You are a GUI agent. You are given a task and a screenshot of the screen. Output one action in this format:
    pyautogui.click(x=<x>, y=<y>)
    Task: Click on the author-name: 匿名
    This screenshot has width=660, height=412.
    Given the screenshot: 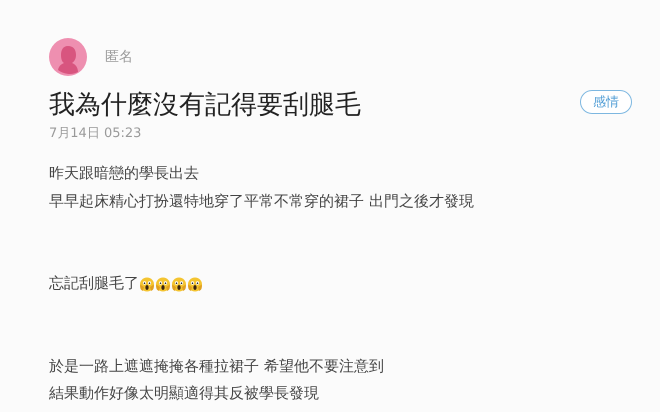 What is the action you would take?
    pyautogui.click(x=119, y=57)
    